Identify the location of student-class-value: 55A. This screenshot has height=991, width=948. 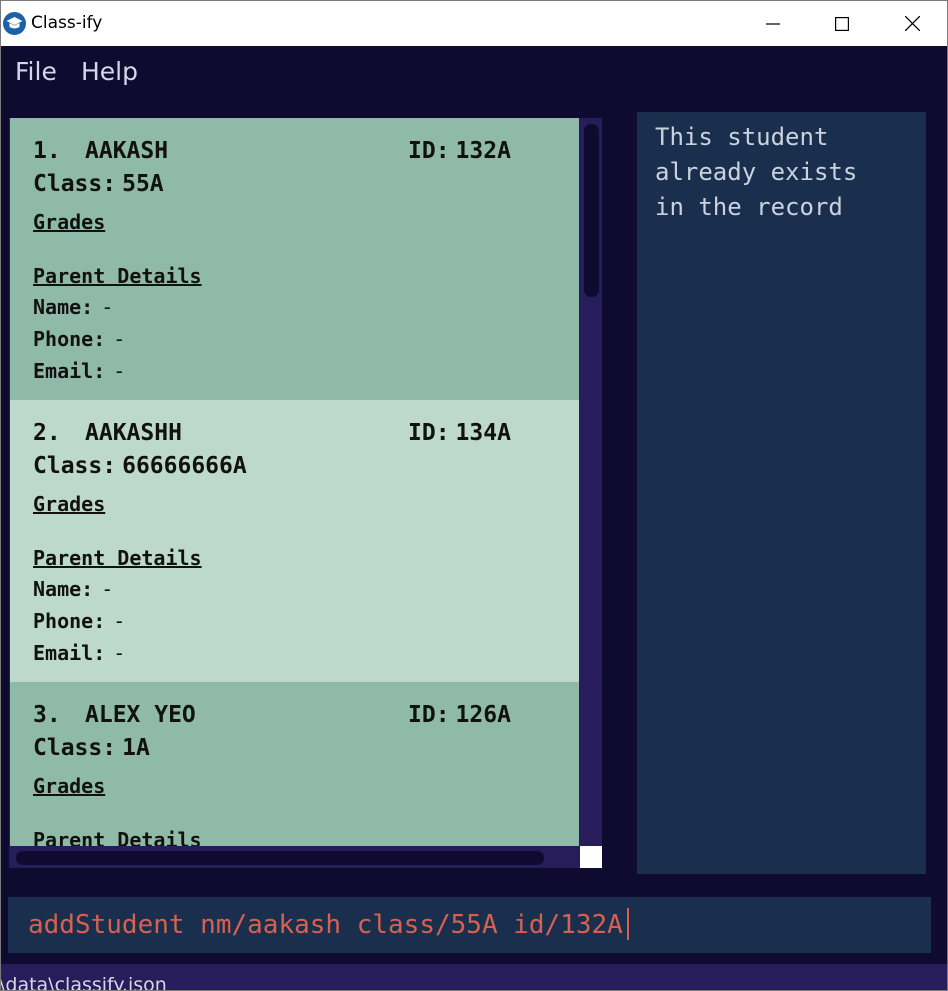
(143, 184).